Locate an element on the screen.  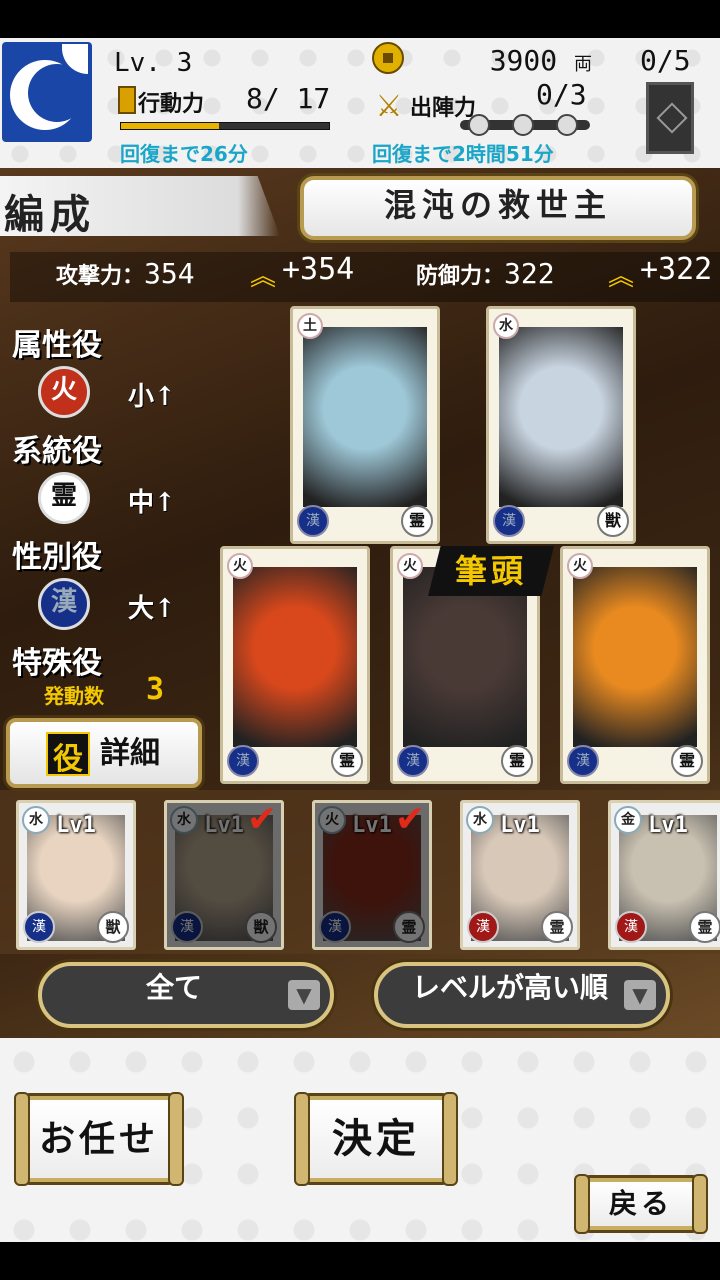
confirm-label: 決定 is located at coordinates (376, 1138).